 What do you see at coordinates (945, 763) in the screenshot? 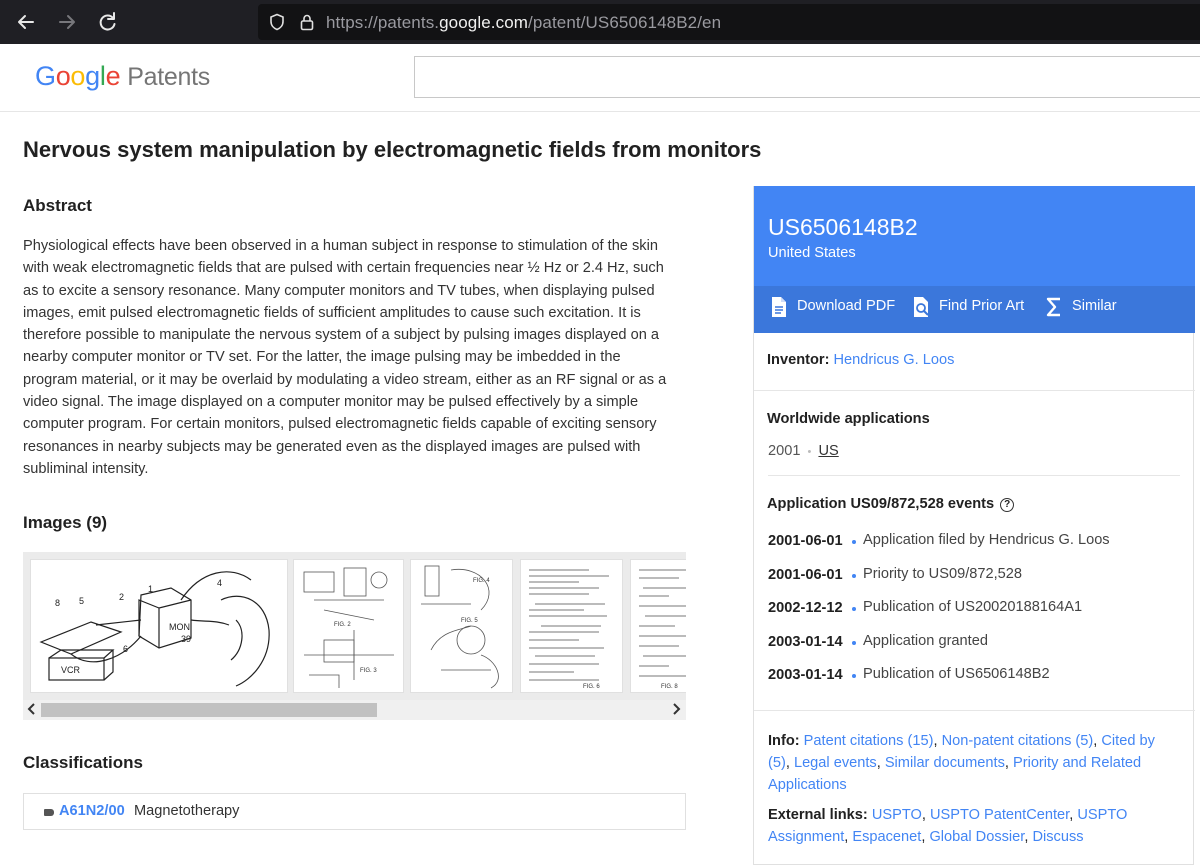
I see `similar-documents-link: Similar documents` at bounding box center [945, 763].